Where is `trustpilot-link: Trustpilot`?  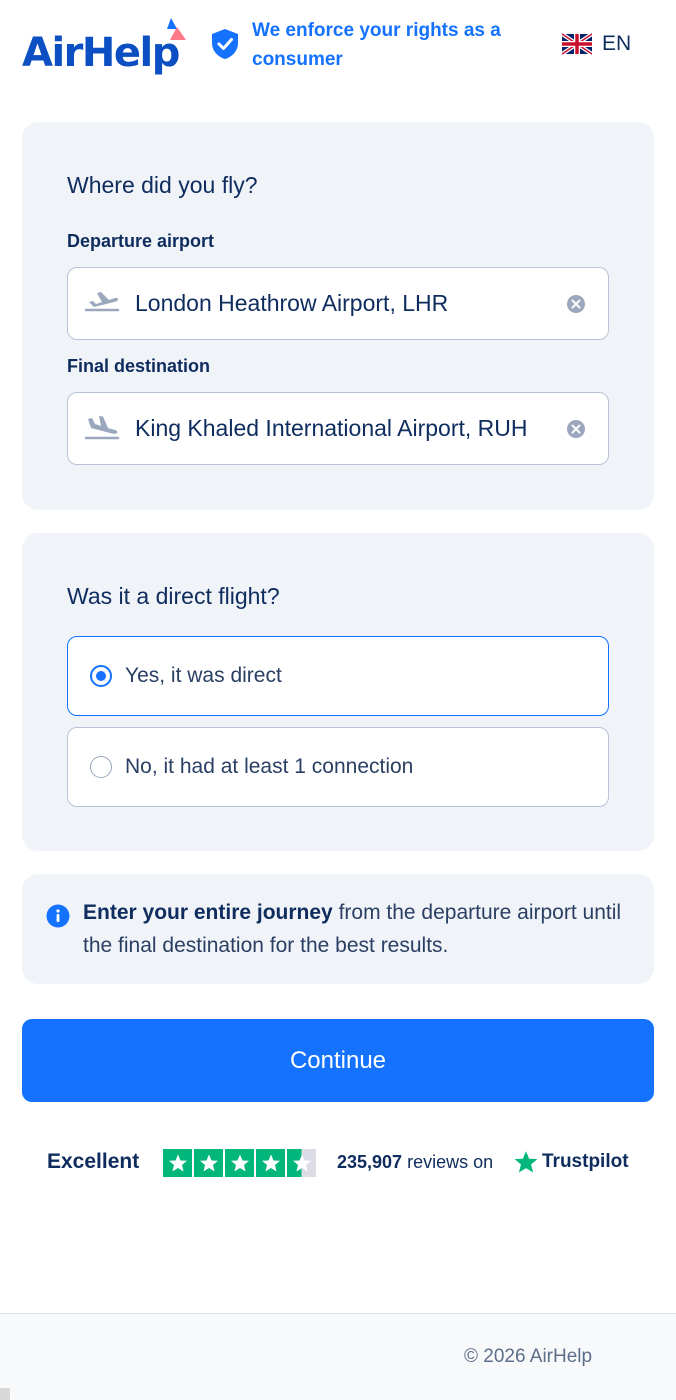
trustpilot-link: Trustpilot is located at coordinates (571, 1162).